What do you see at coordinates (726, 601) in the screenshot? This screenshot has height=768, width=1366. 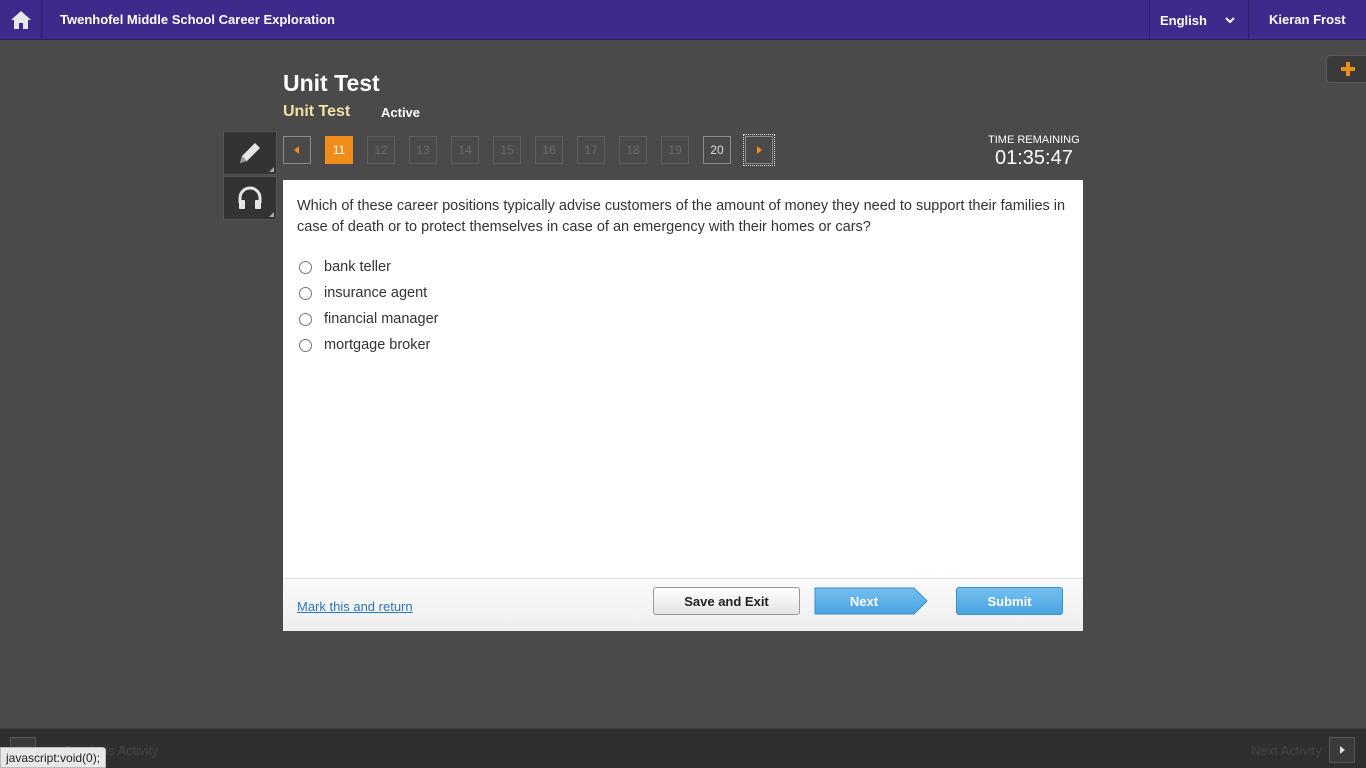 I see `save-and-exit-button: Save and Exit` at bounding box center [726, 601].